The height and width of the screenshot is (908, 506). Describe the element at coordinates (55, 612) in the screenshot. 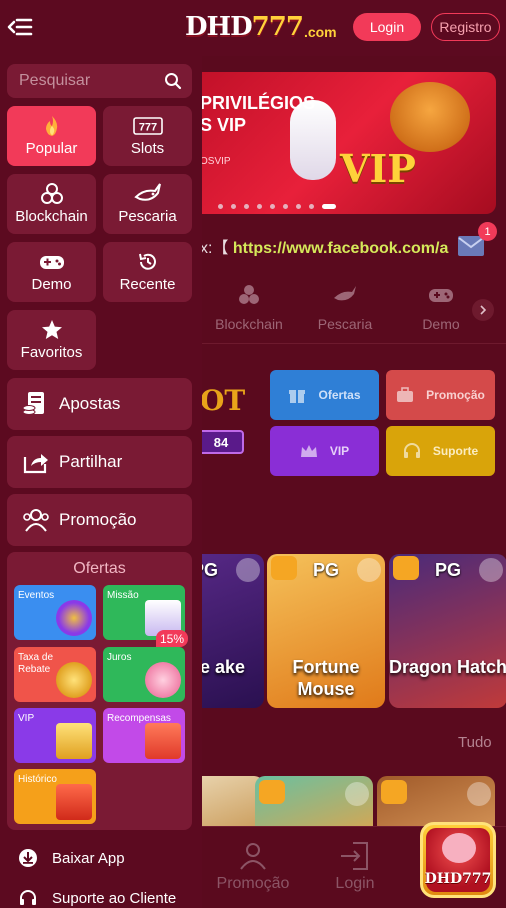

I see `offer-eventos: Eventos` at that location.